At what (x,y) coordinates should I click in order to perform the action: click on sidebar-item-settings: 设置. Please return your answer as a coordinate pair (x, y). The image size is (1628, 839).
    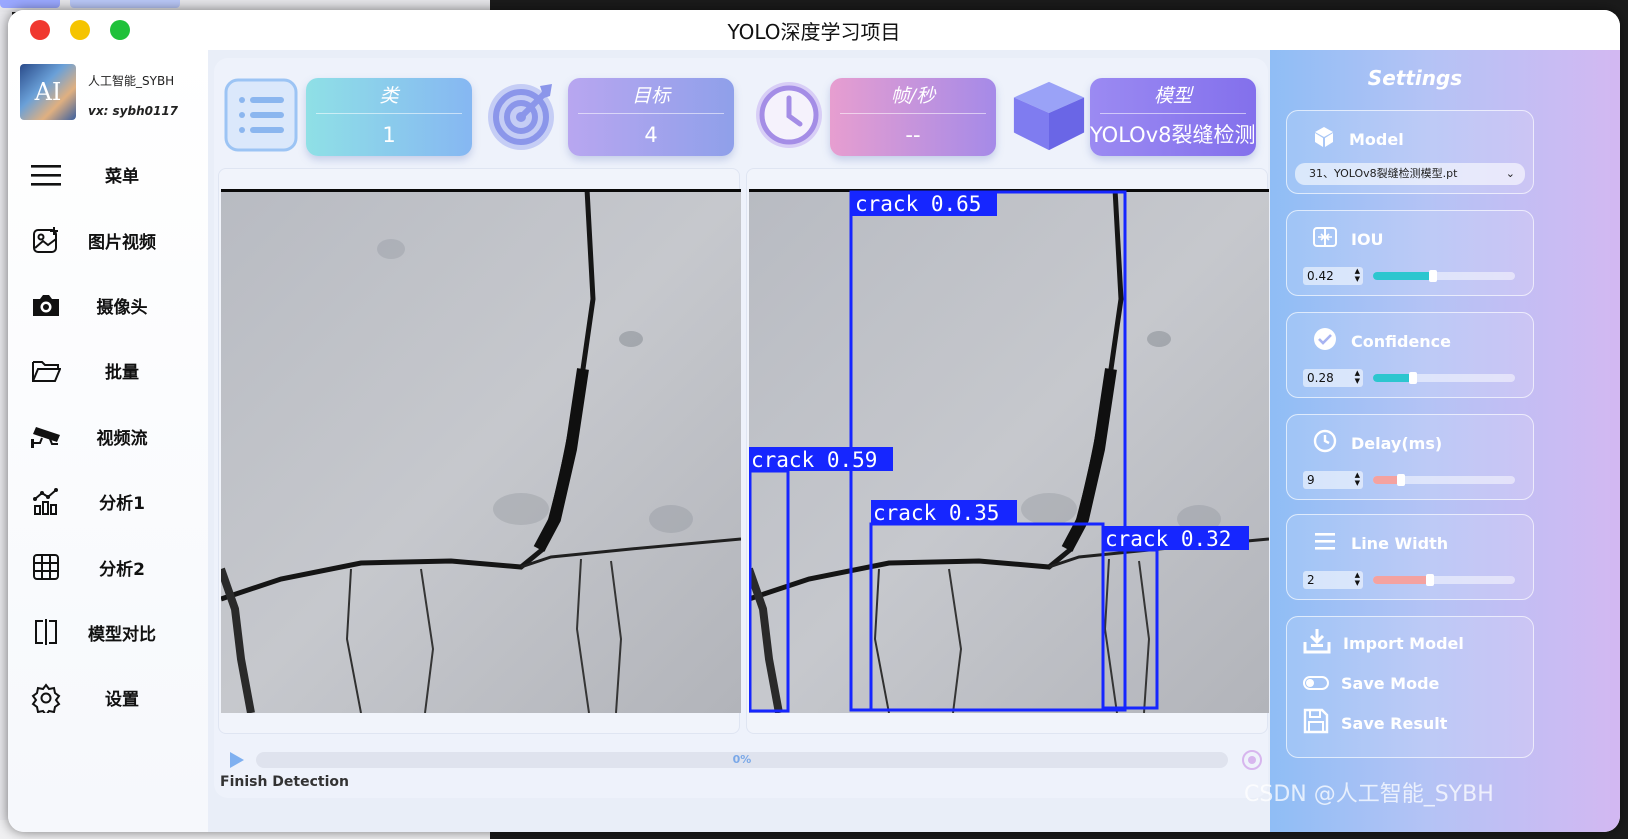
    Looking at the image, I should click on (108, 697).